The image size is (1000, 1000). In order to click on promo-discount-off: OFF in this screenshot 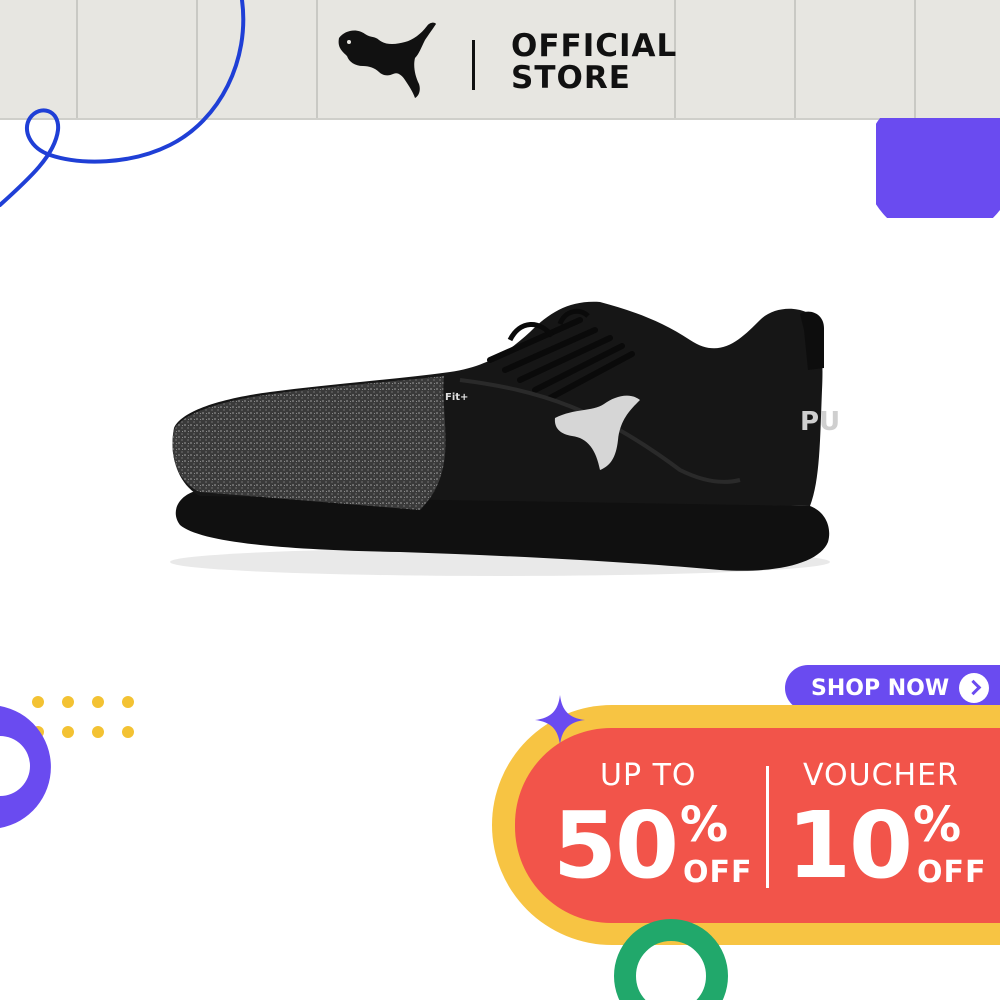, I will do `click(718, 872)`.